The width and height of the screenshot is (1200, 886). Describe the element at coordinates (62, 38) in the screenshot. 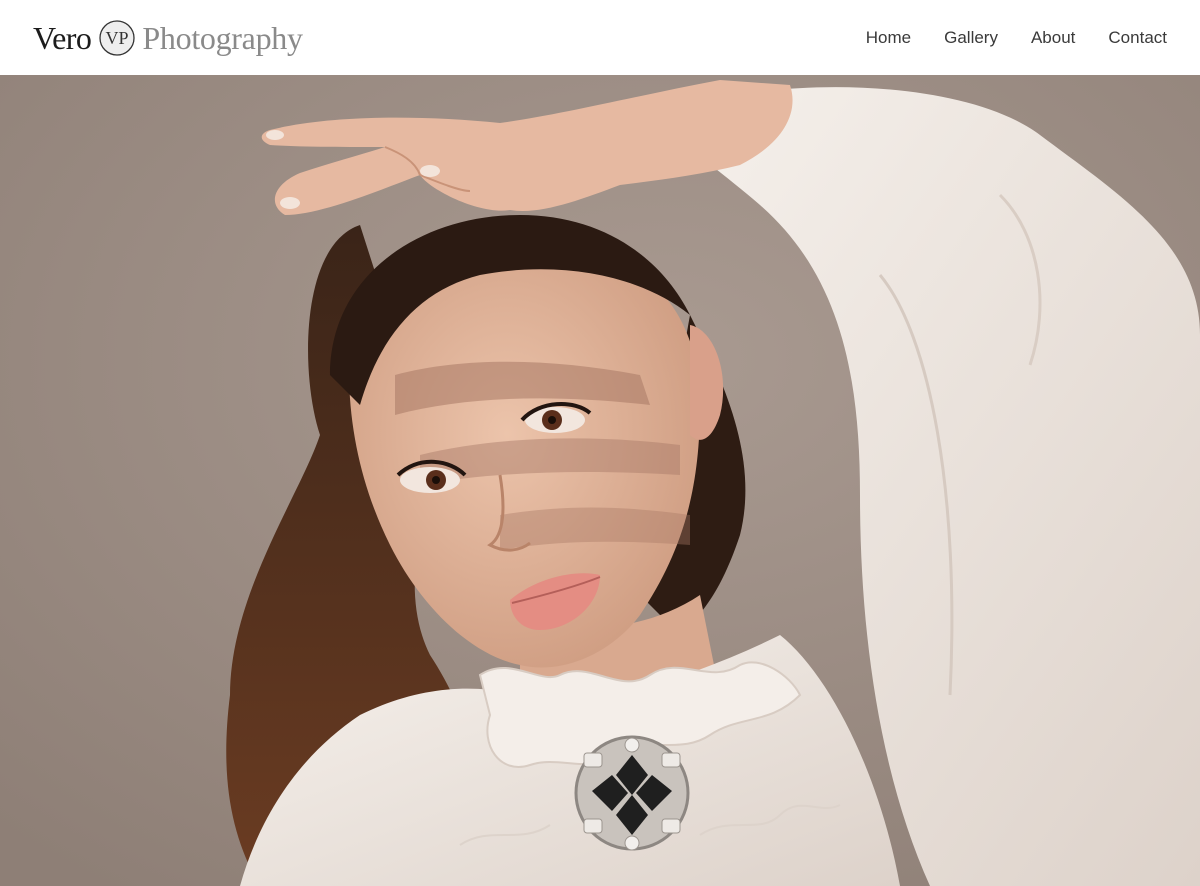

I see `logo-first-word: Vero` at that location.